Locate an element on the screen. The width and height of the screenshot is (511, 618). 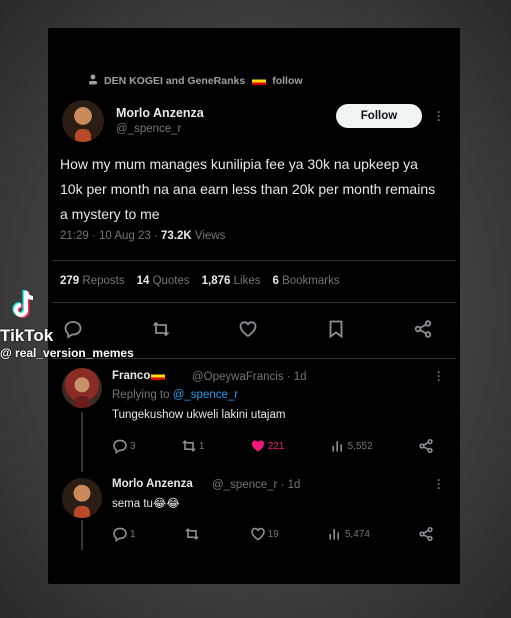
reply-text: Tungekushow ukweli lakini utajam is located at coordinates (199, 415).